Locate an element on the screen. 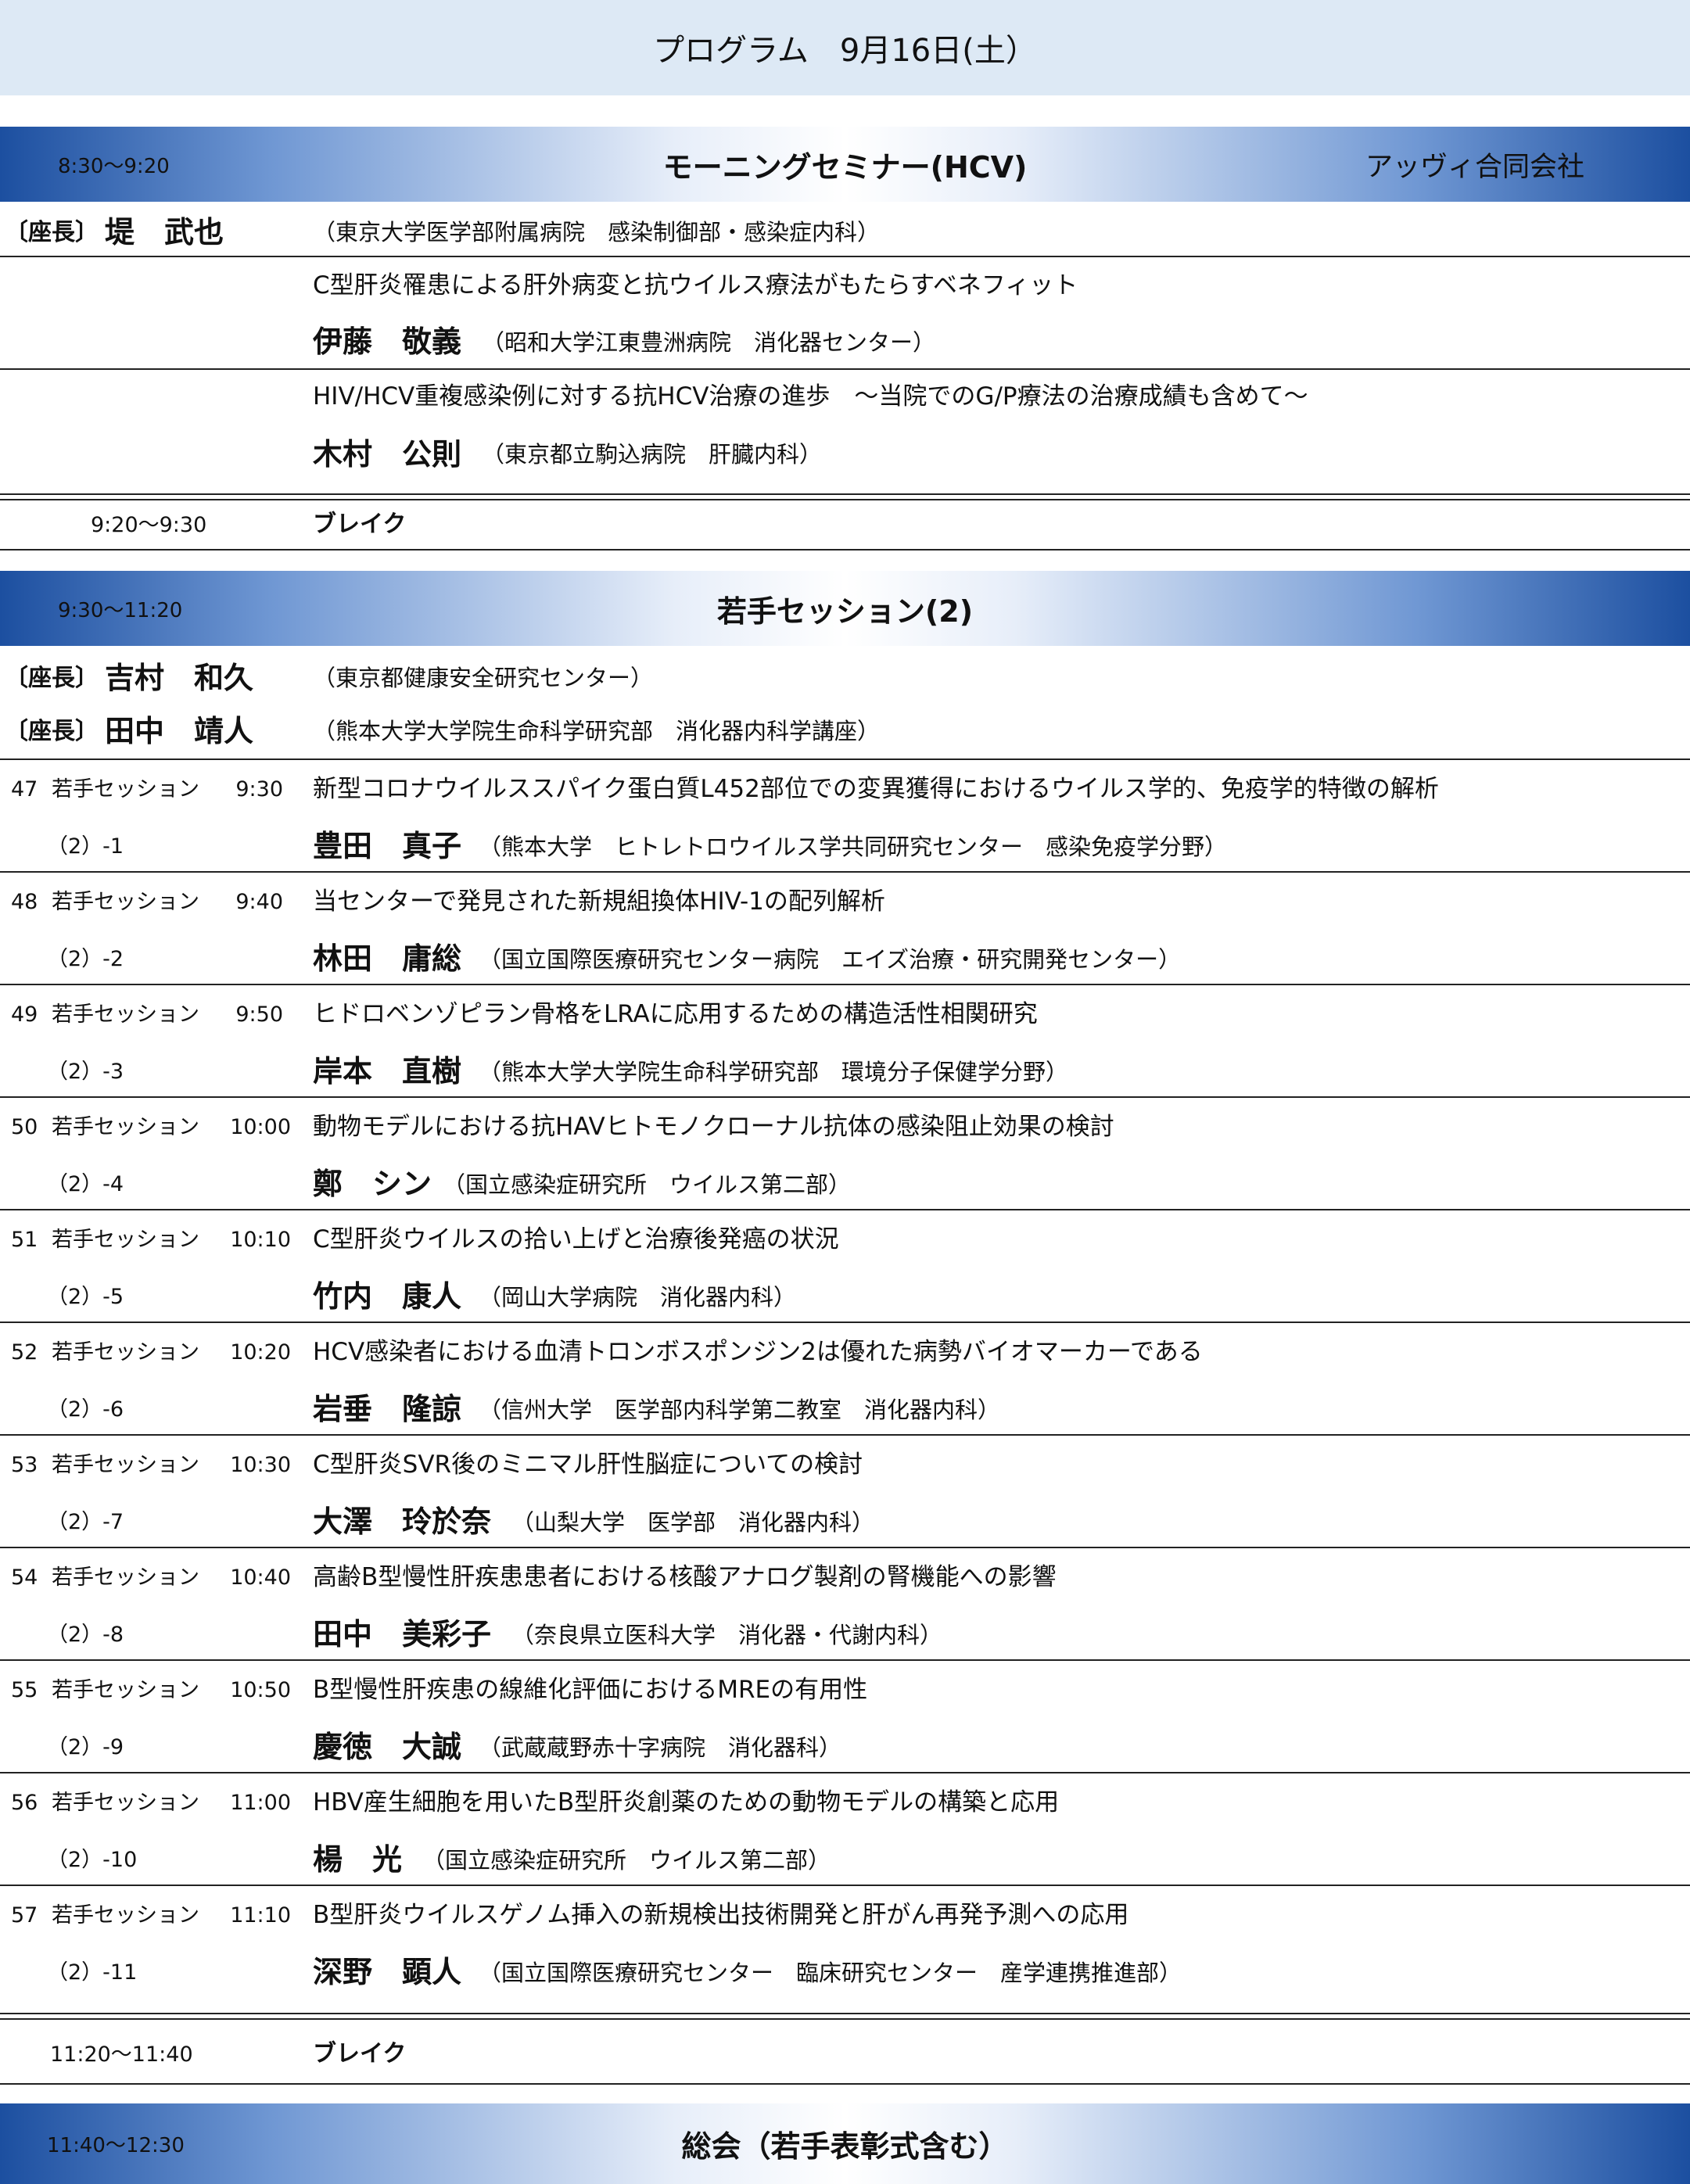  talk-sub-number: （2）-7 is located at coordinates (85, 1522).